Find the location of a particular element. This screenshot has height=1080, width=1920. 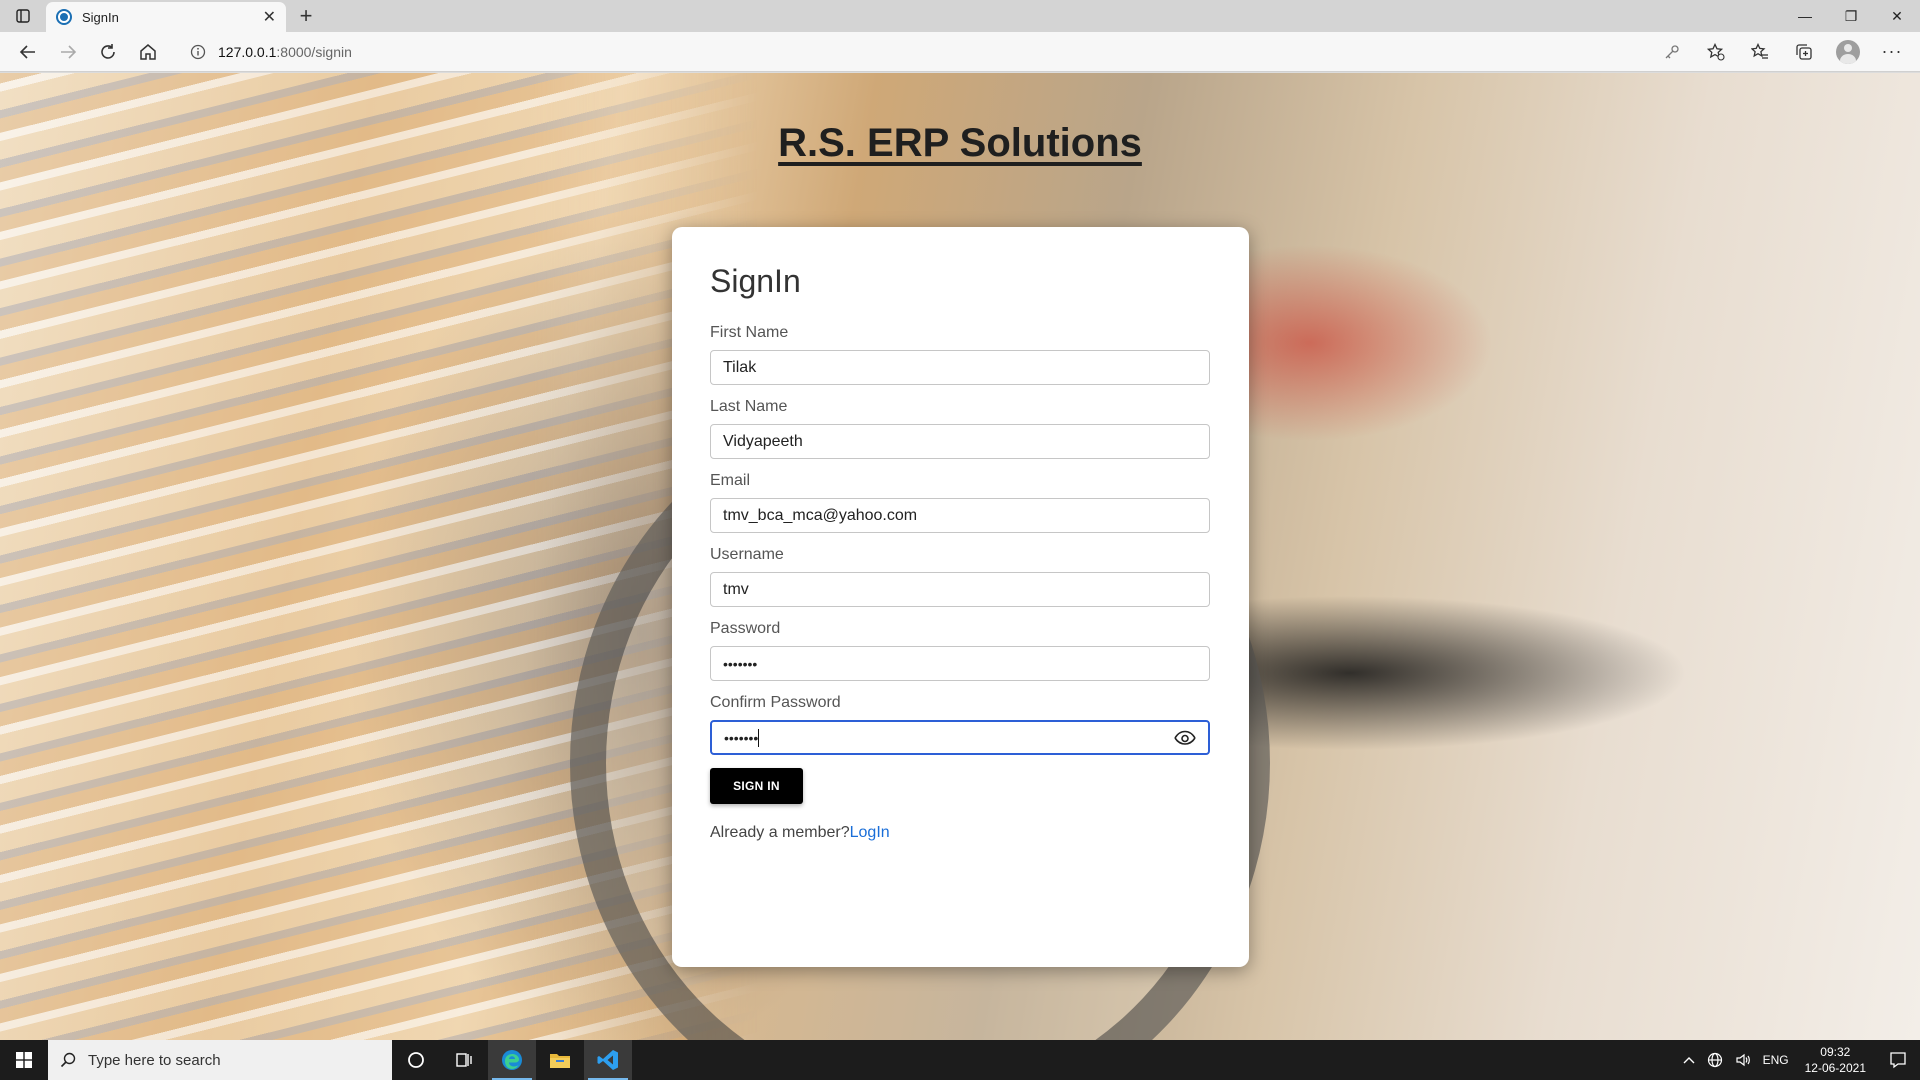

last-name-input: Vidyapeeth is located at coordinates (960, 441).